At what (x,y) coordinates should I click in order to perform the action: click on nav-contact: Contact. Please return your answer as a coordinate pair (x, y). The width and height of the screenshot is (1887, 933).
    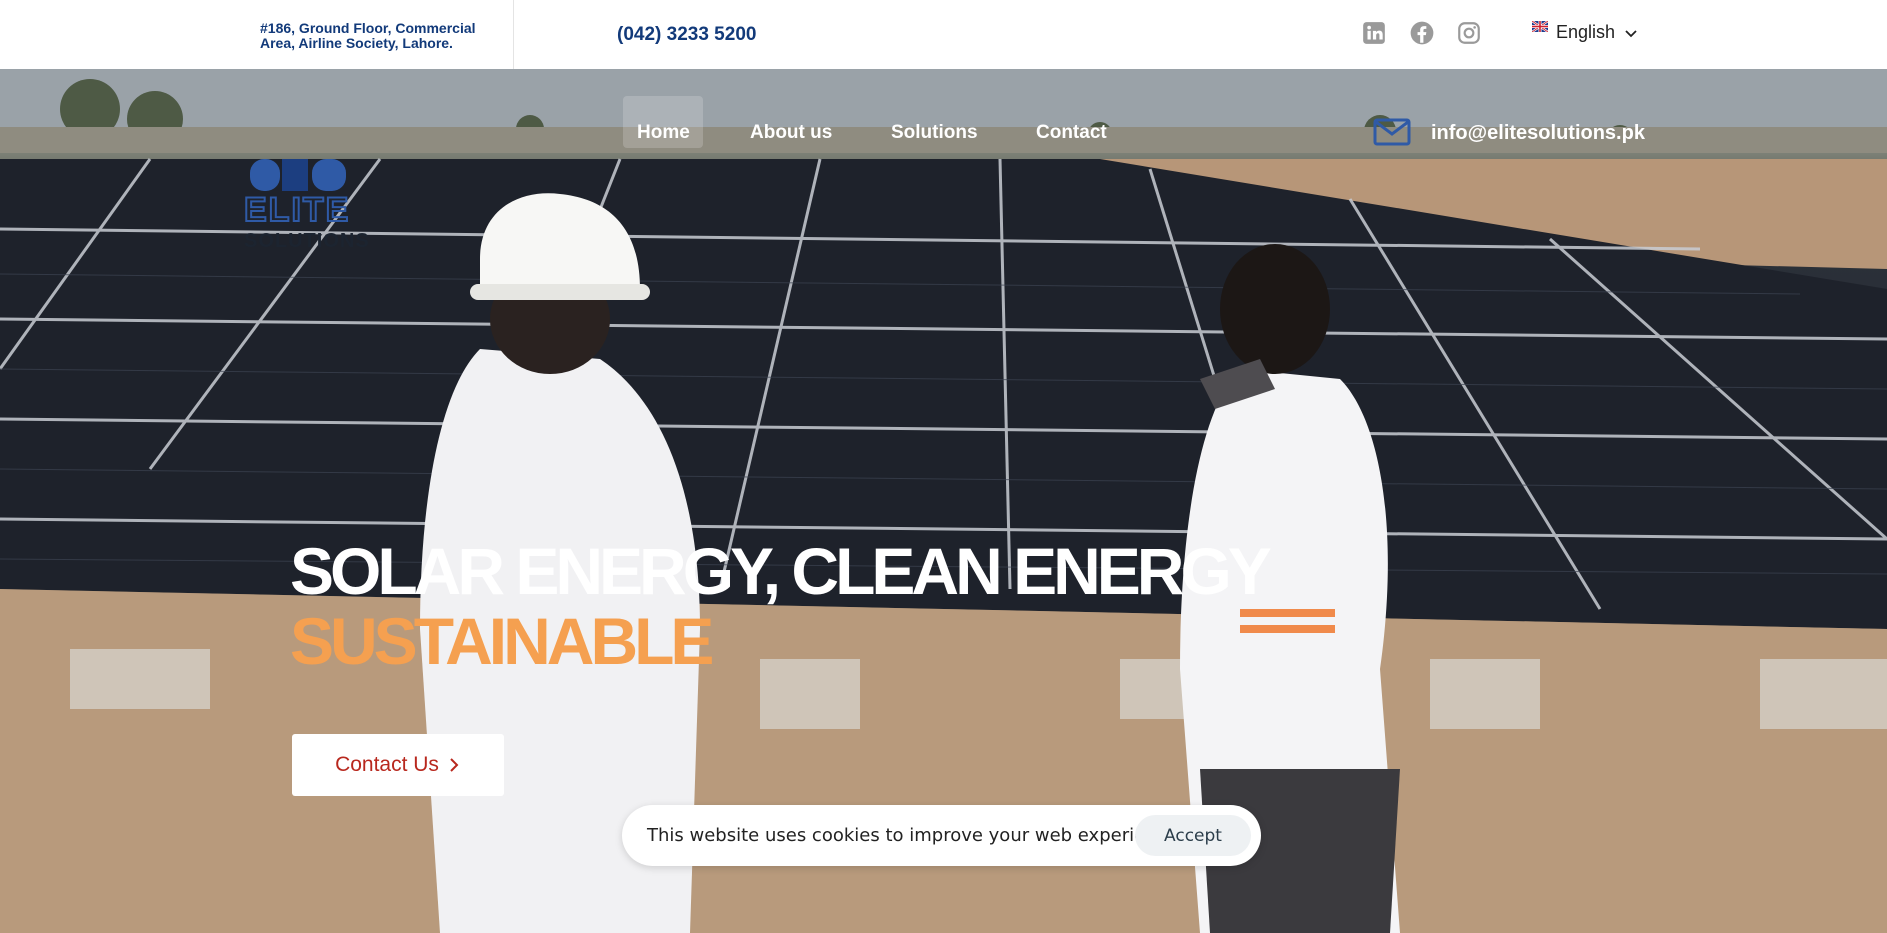
    Looking at the image, I should click on (1071, 133).